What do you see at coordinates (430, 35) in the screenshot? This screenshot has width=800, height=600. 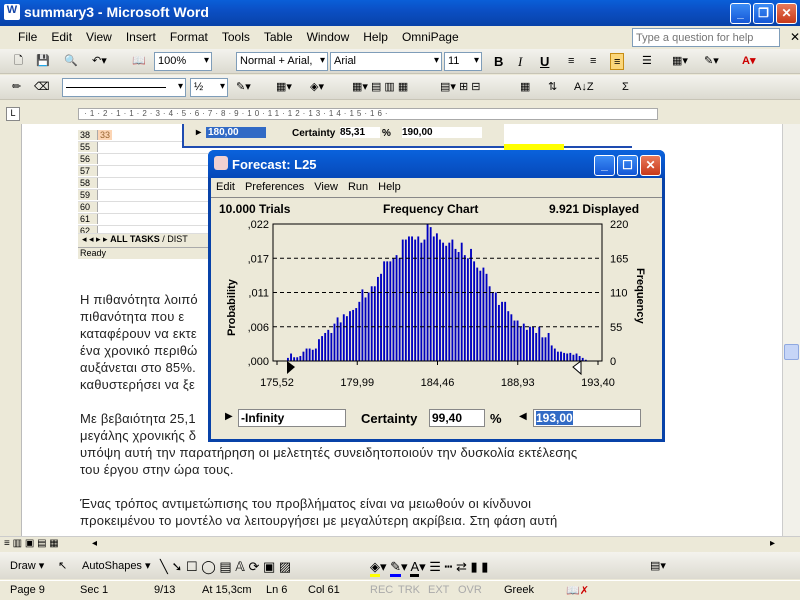 I see `menu-omnipage: OmniPage` at bounding box center [430, 35].